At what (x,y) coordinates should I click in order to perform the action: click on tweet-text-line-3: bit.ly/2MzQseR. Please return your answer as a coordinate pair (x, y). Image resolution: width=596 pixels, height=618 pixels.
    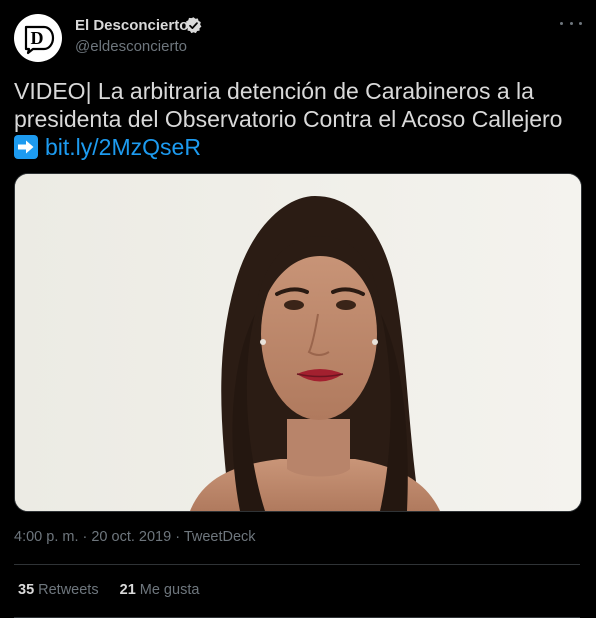
    Looking at the image, I should click on (299, 147).